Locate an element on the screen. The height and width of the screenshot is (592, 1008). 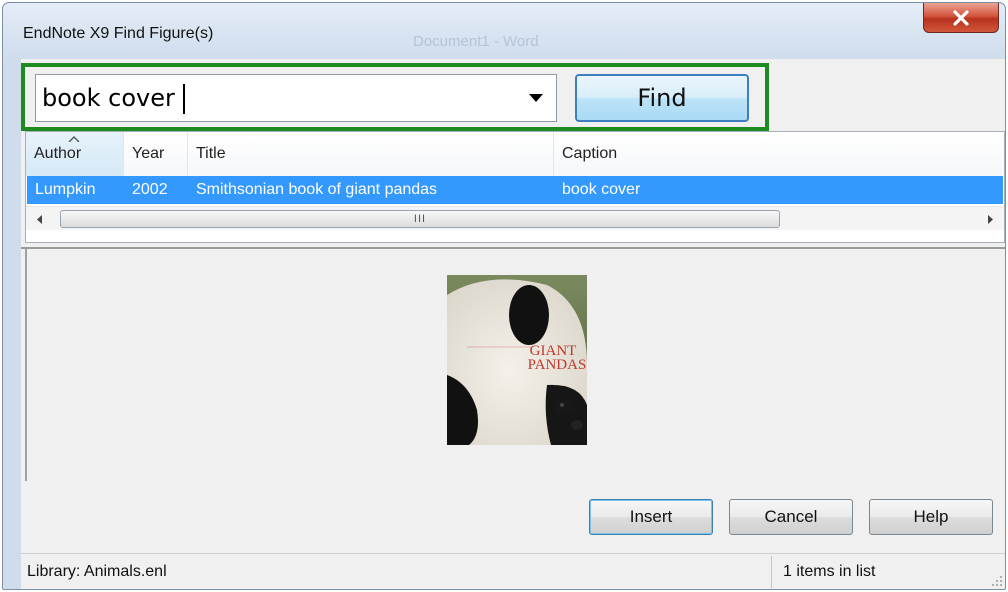
cell-author: Lumpkin is located at coordinates (65, 189).